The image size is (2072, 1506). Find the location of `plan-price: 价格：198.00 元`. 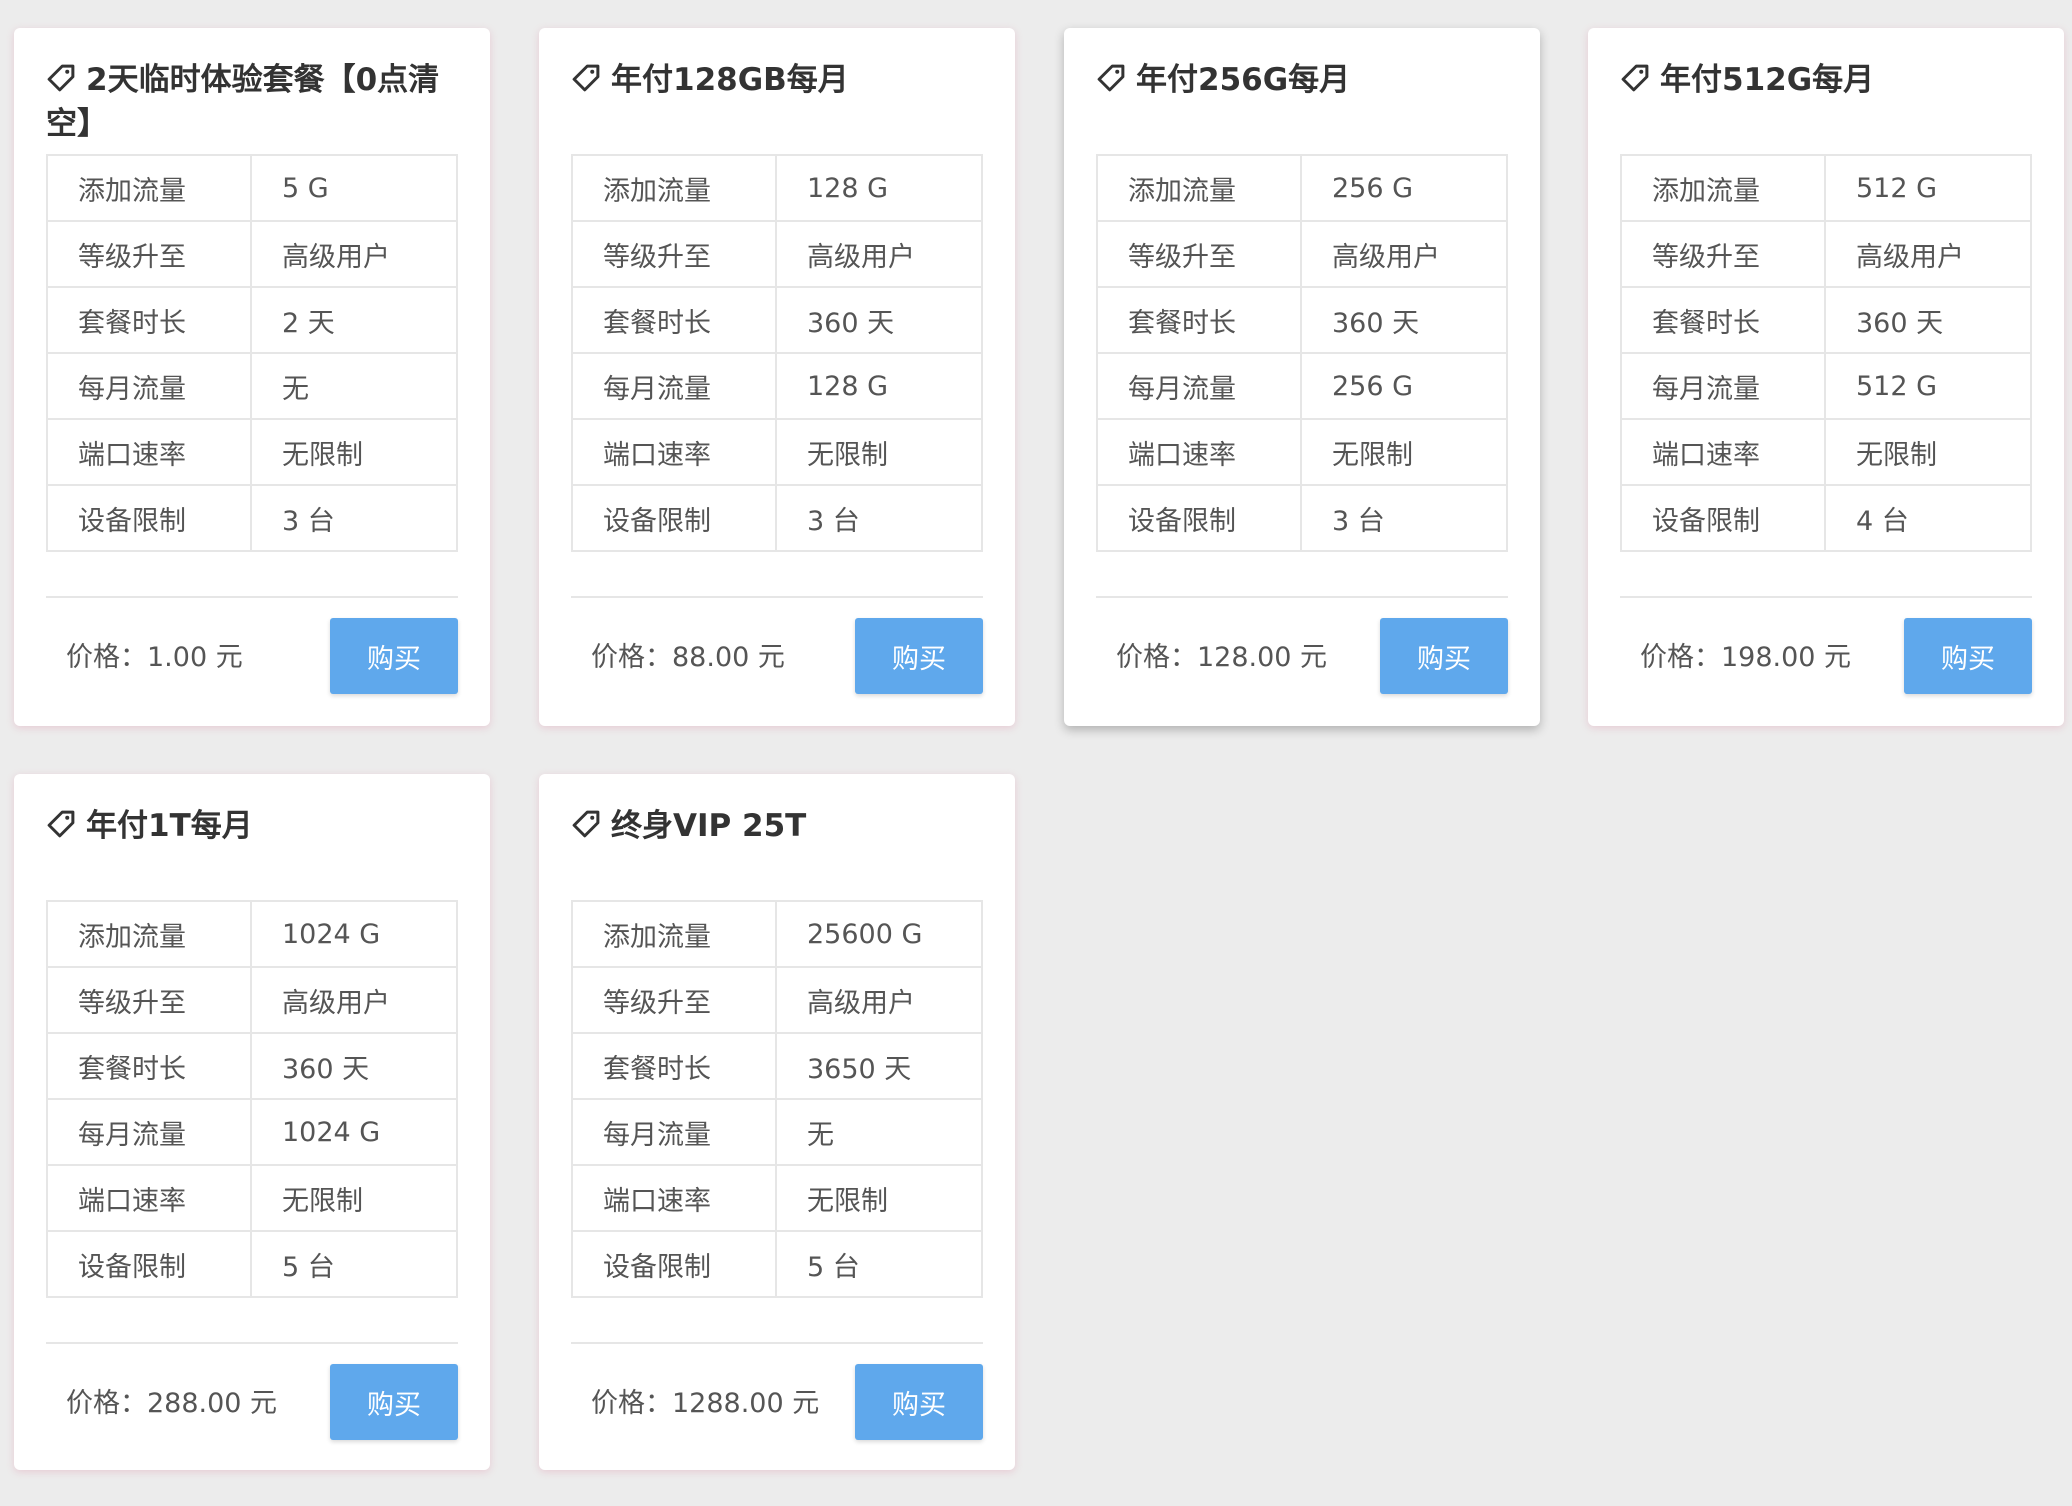

plan-price: 价格：198.00 元 is located at coordinates (1746, 657).